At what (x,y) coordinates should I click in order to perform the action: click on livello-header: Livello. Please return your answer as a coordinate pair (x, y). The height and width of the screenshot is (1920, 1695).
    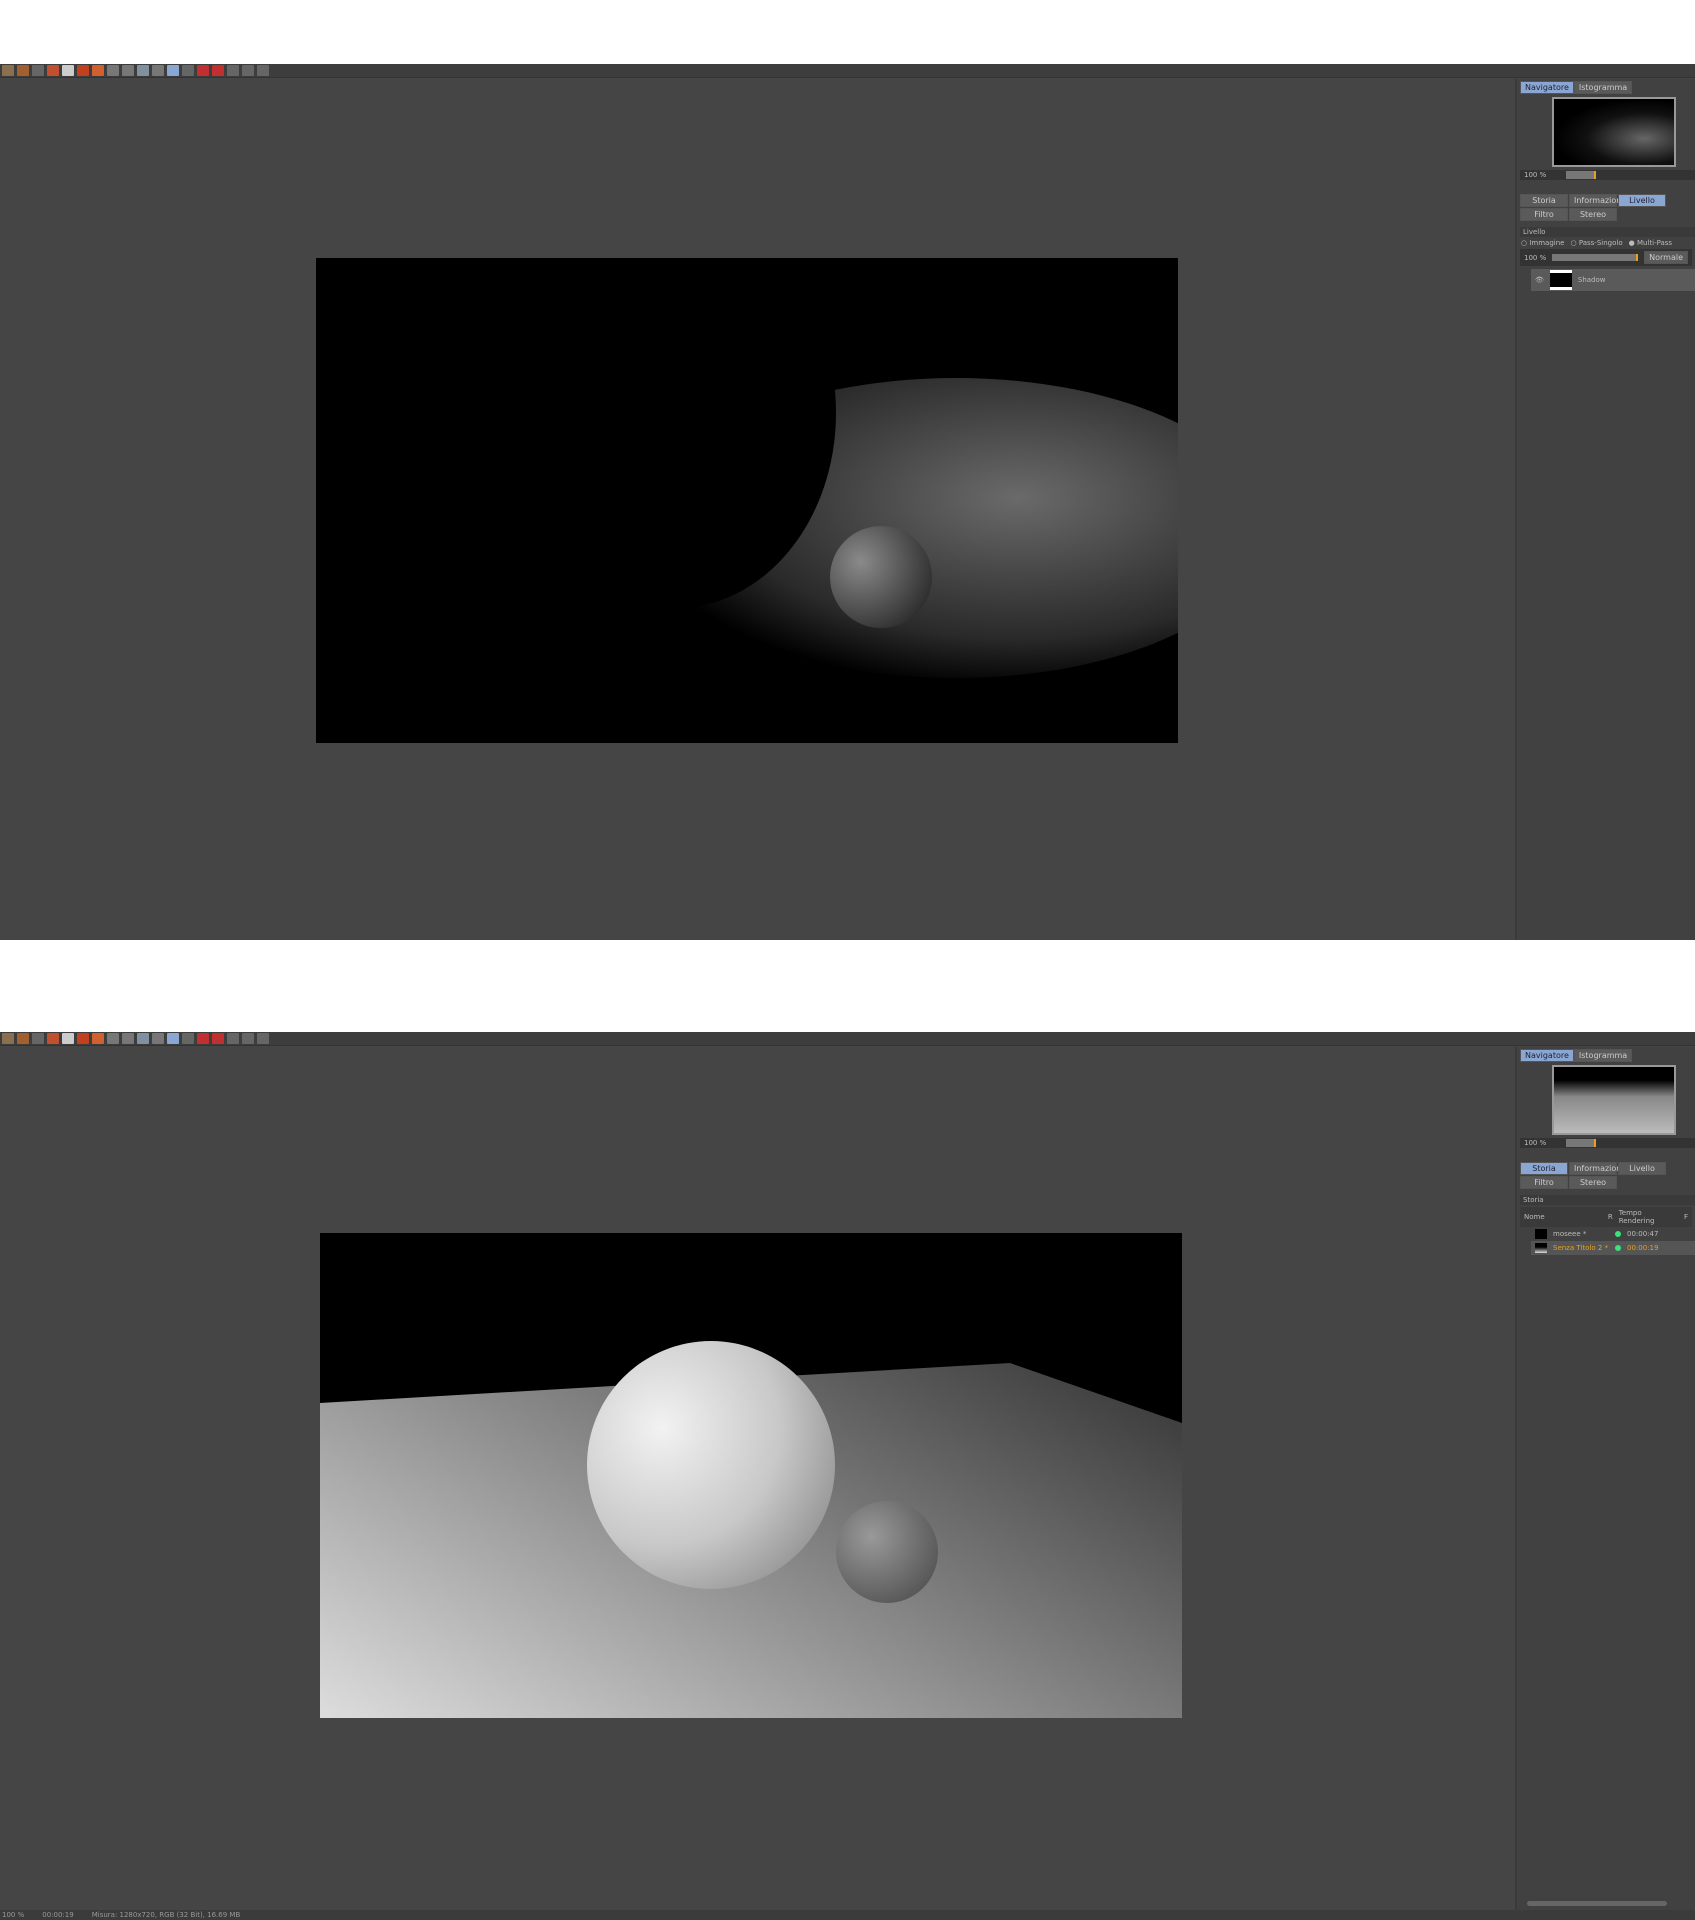
    Looking at the image, I should click on (1607, 232).